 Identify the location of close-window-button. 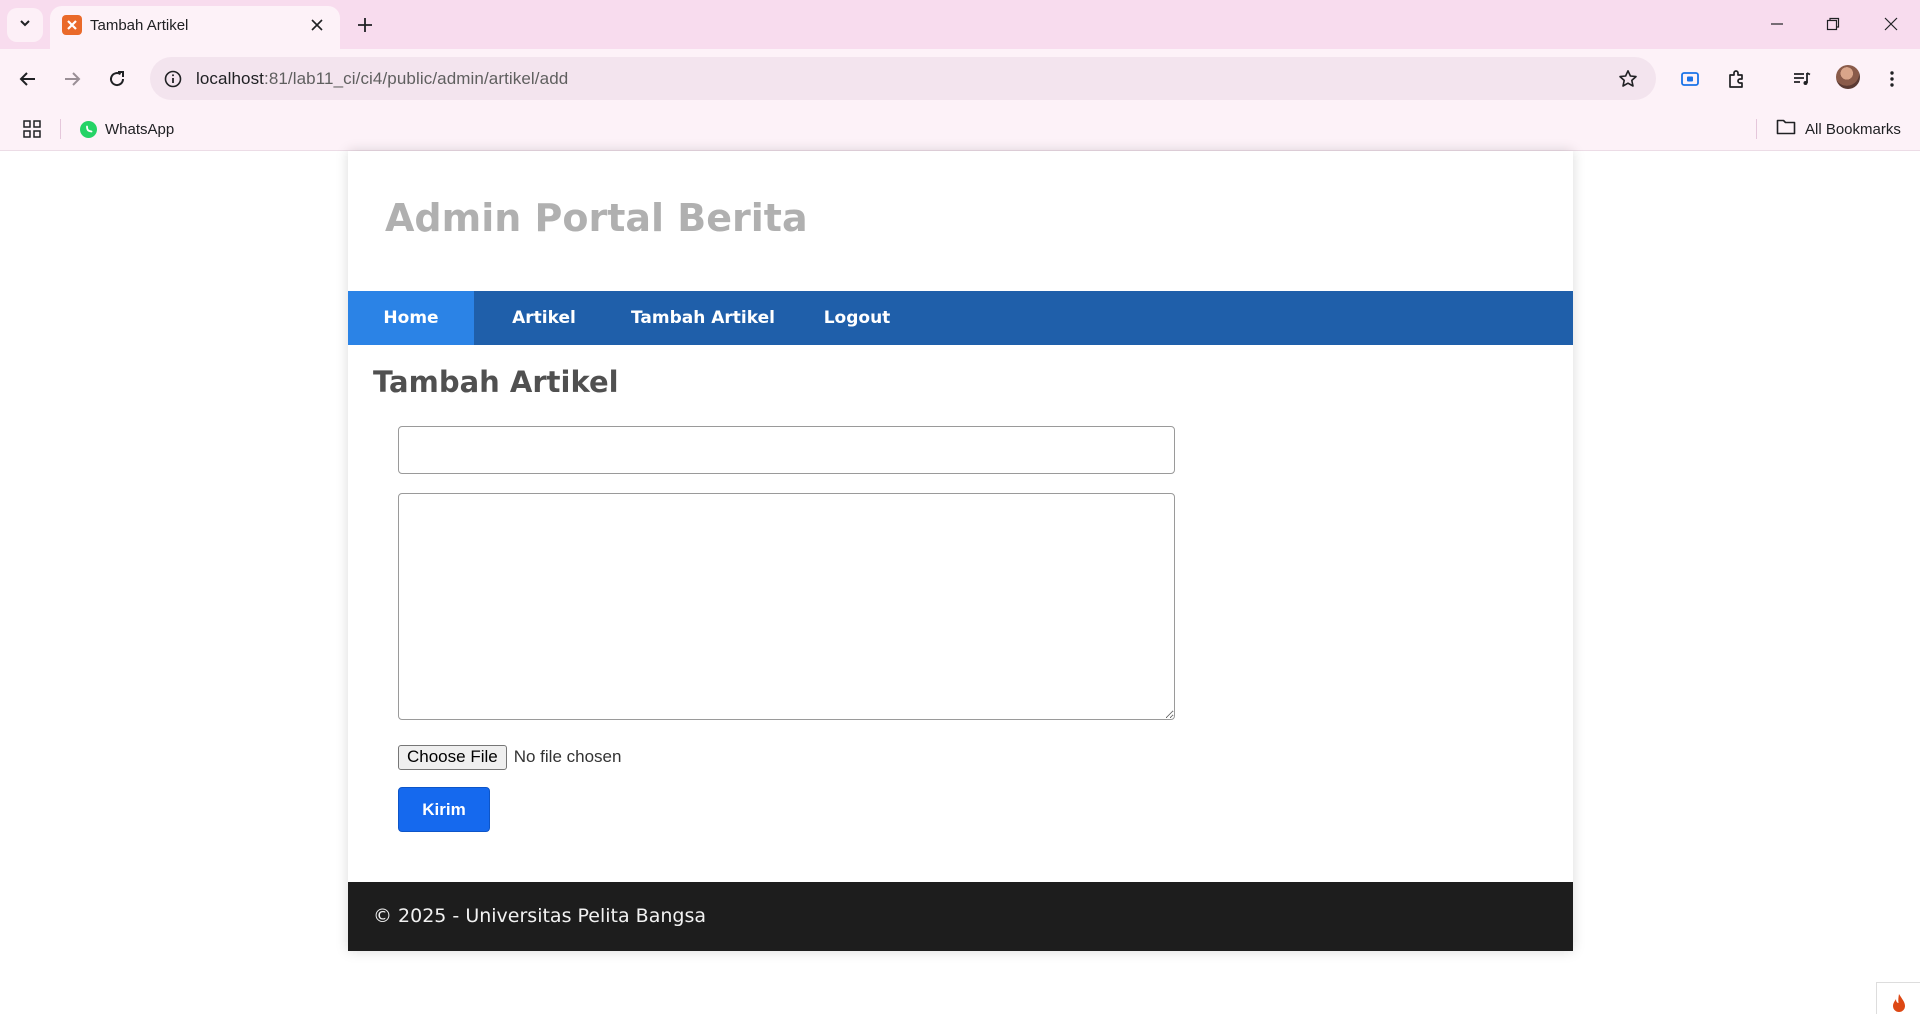
(1891, 24).